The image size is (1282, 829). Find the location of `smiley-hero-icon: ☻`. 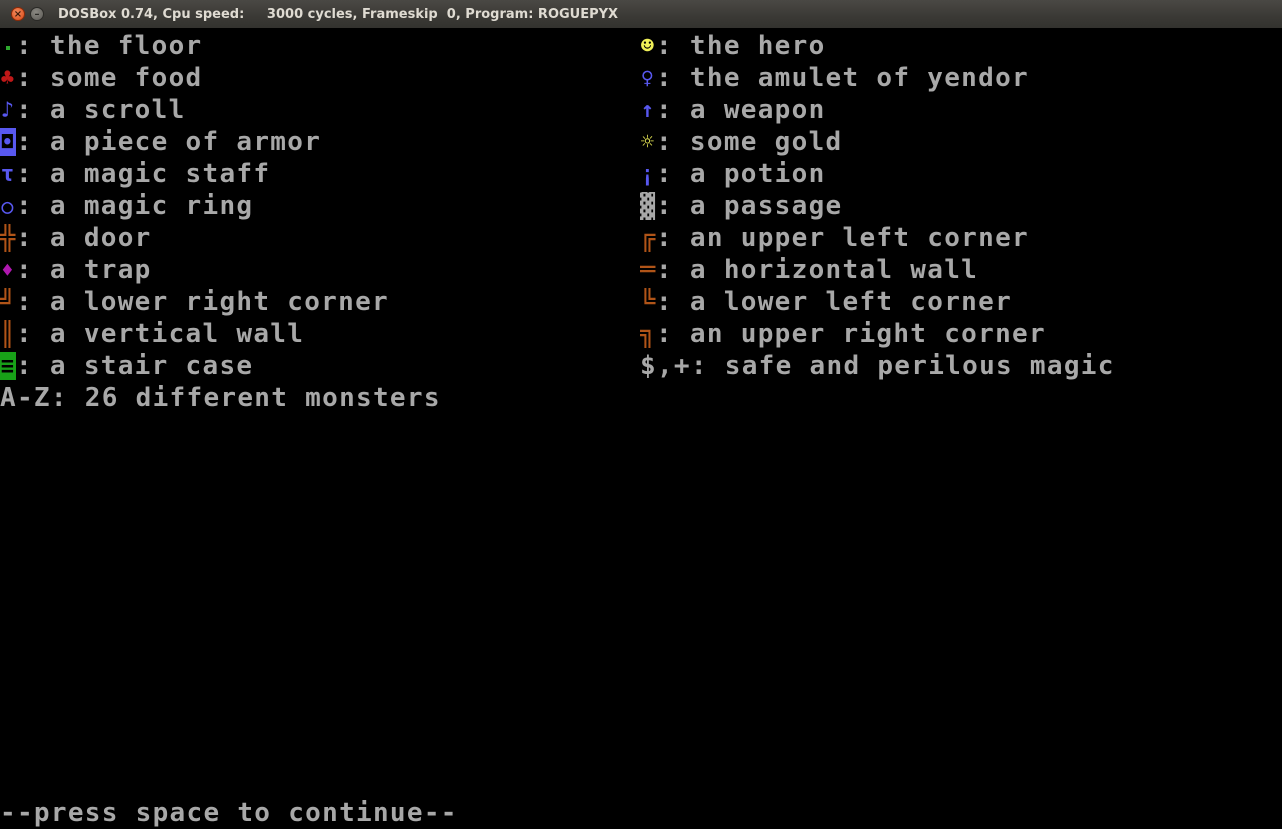

smiley-hero-icon: ☻ is located at coordinates (648, 46).